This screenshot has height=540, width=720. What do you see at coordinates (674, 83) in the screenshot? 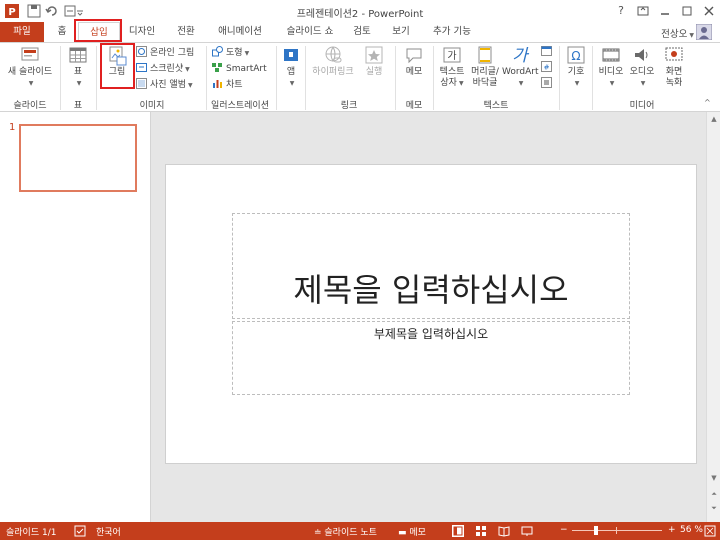
I see `screen-recording-label-2: 녹화` at bounding box center [674, 83].